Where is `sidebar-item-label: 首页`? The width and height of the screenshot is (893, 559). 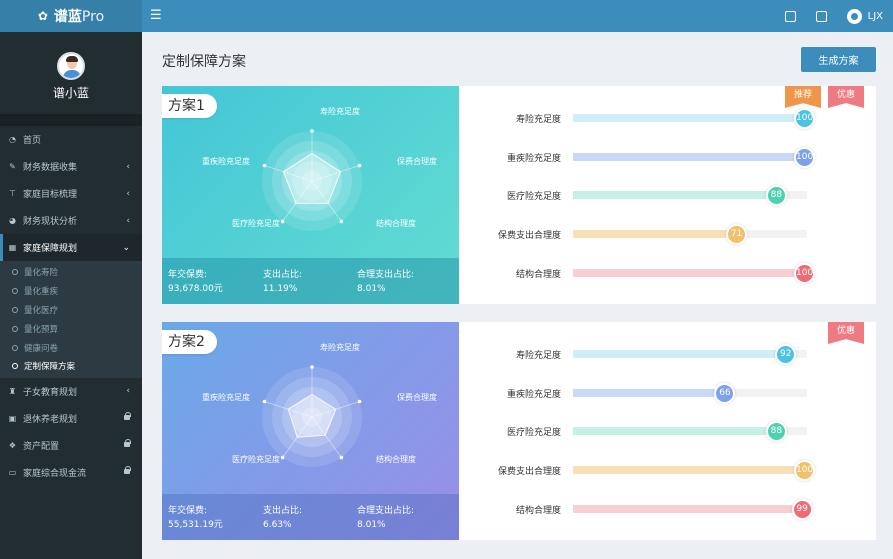
sidebar-item-label: 首页 is located at coordinates (32, 141).